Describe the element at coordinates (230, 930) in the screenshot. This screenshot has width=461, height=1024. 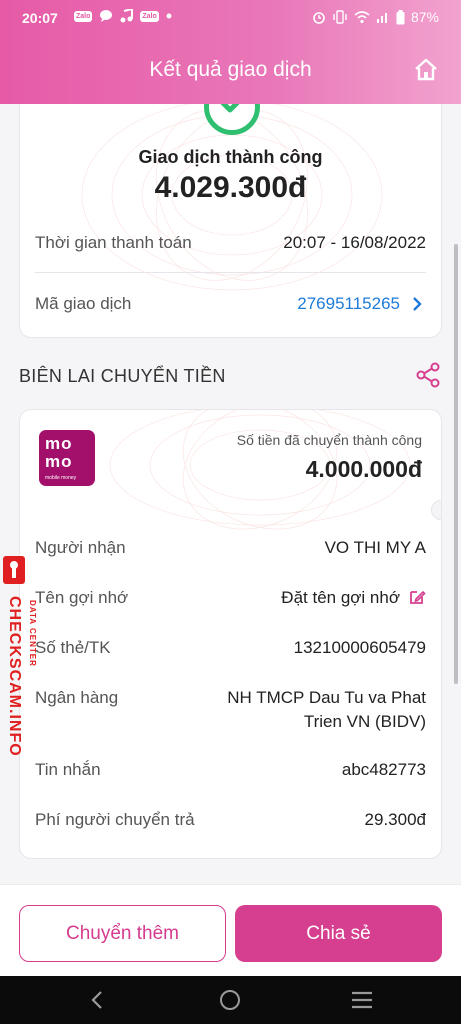
I see `bottom-action-bar: Chuyển thêm Chia sẻ` at that location.